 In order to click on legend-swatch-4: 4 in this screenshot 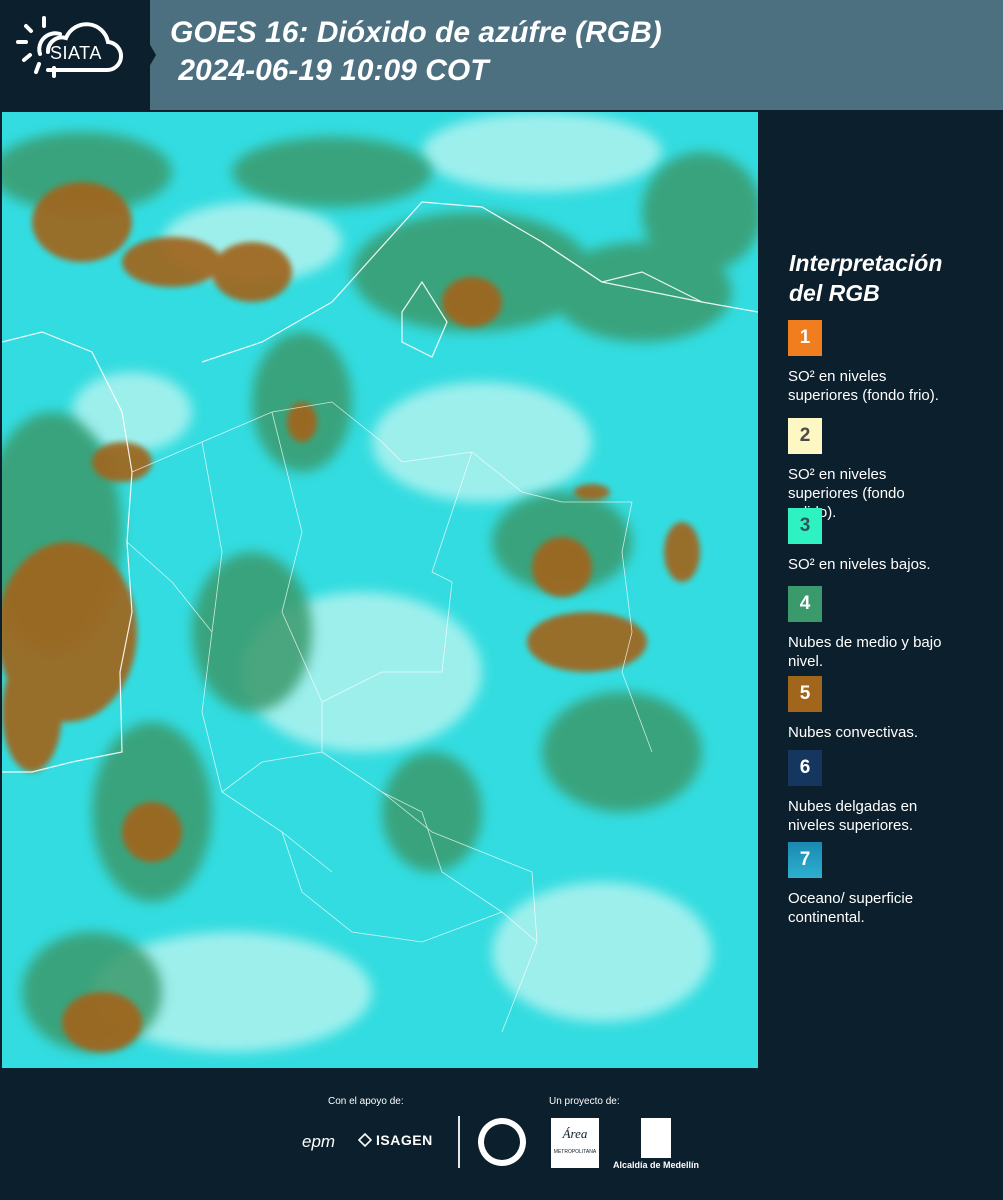, I will do `click(805, 604)`.